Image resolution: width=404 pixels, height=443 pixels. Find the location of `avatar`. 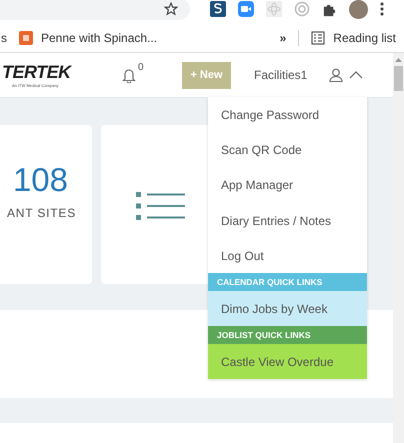

avatar is located at coordinates (358, 9).